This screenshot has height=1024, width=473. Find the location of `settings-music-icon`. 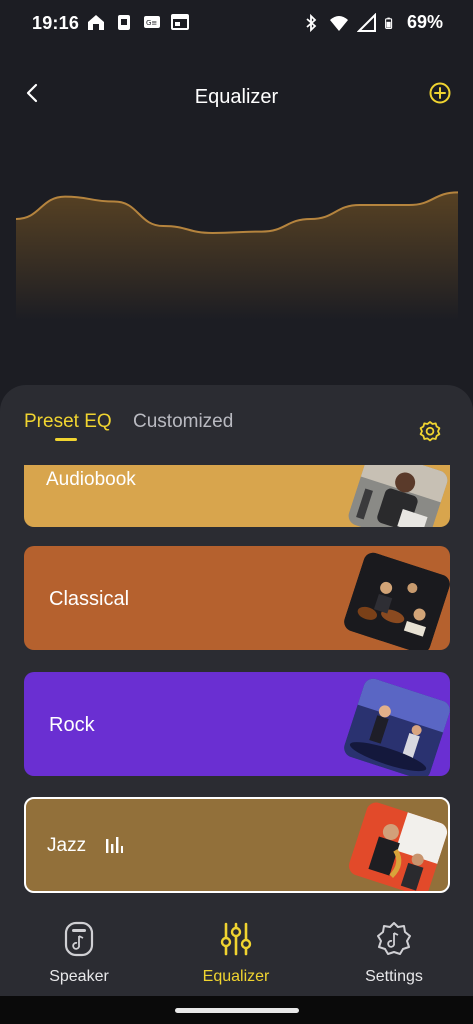

settings-music-icon is located at coordinates (394, 938).